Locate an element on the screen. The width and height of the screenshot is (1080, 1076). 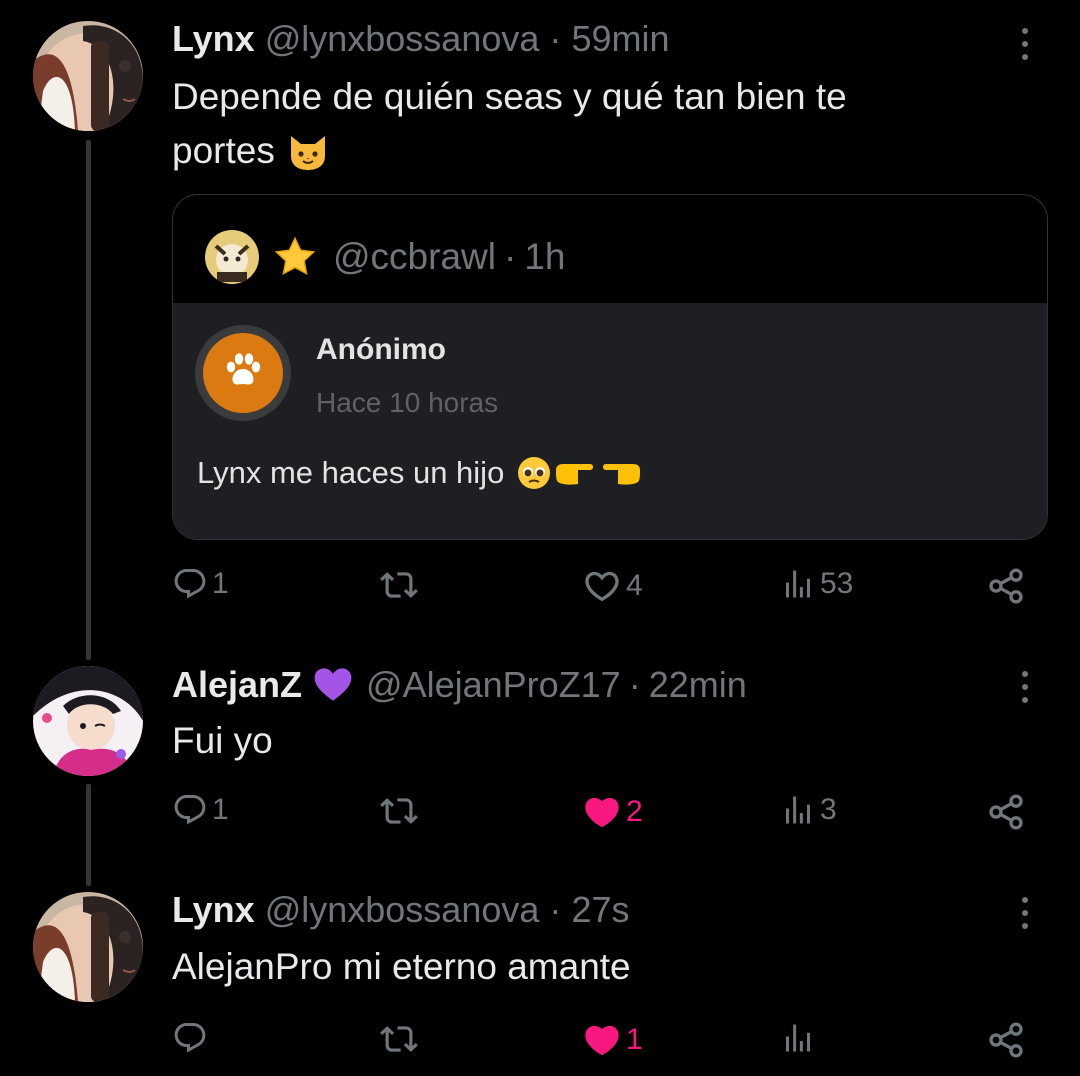
post-text: Fui yo is located at coordinates (222, 740).